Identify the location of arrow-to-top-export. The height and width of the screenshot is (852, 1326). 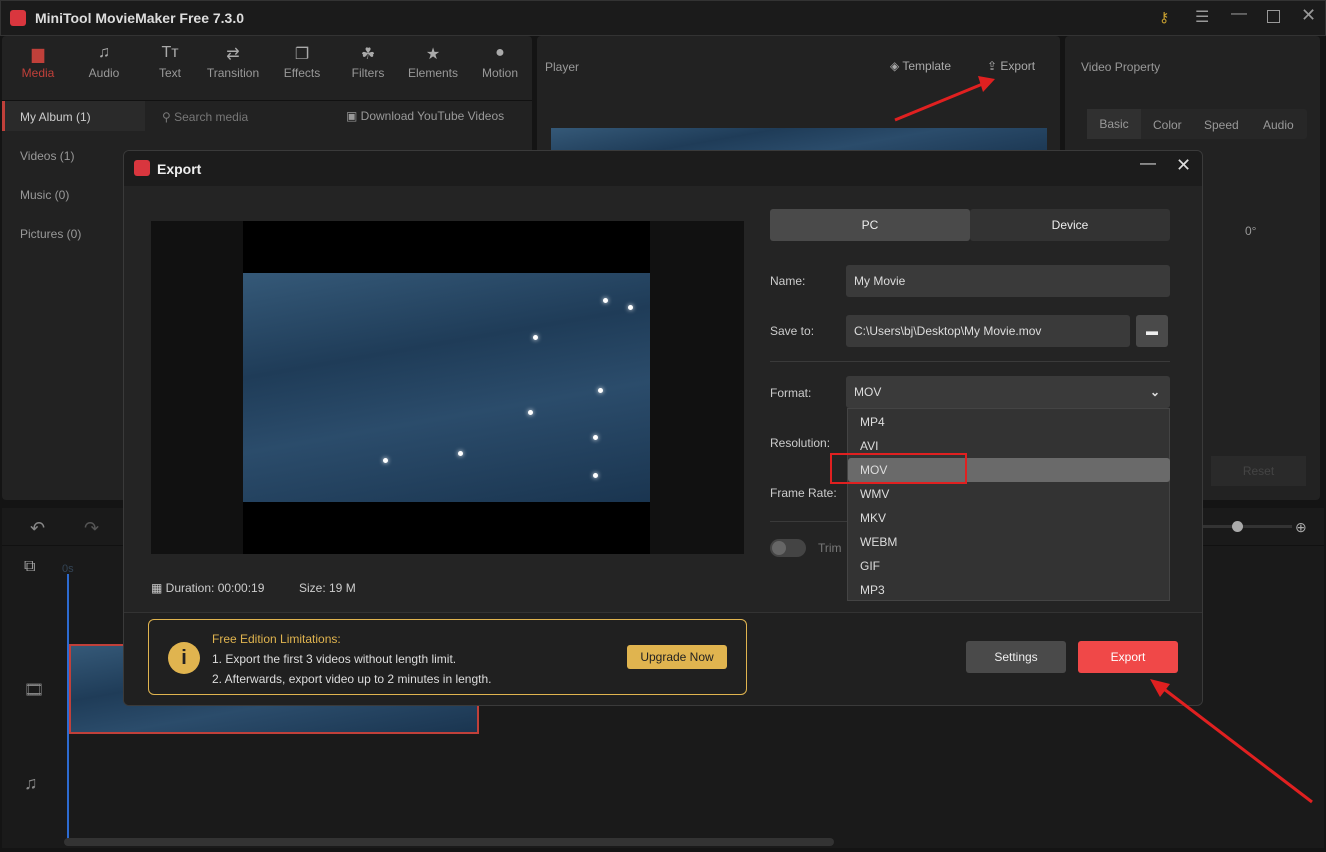
(940, 101).